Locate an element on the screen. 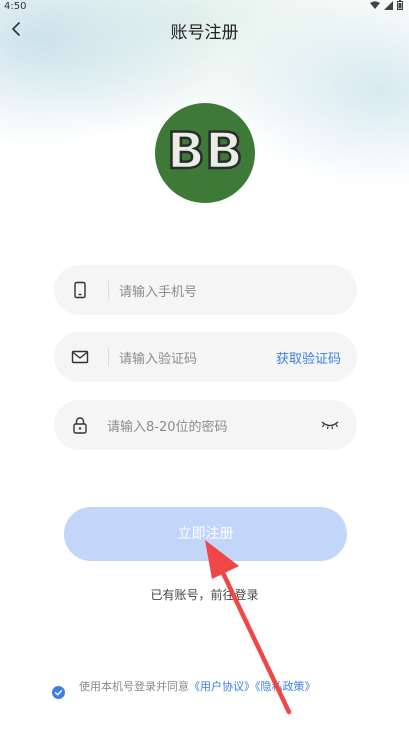 The width and height of the screenshot is (409, 731). user-agreement-link: 《用户协议》 is located at coordinates (222, 686).